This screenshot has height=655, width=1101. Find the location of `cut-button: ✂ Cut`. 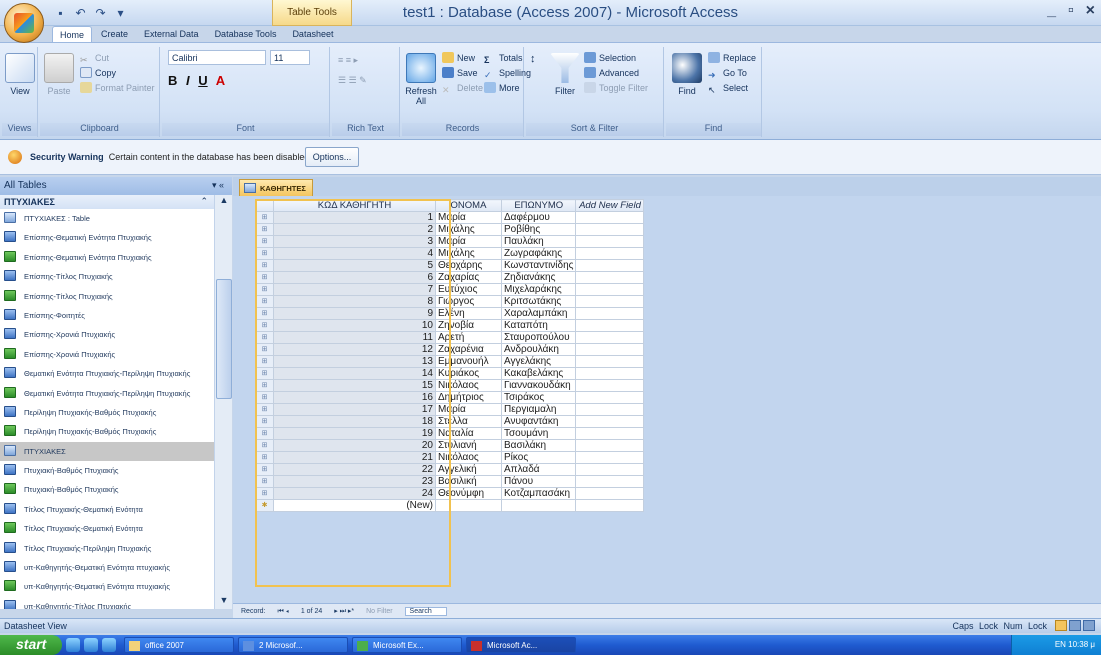

cut-button: ✂ Cut is located at coordinates (94, 58).